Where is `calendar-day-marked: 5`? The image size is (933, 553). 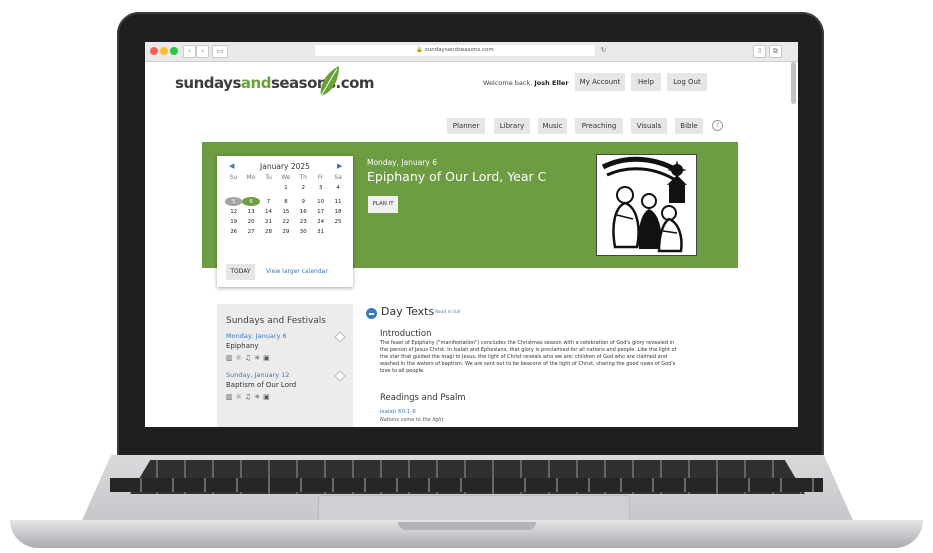 calendar-day-marked: 5 is located at coordinates (234, 201).